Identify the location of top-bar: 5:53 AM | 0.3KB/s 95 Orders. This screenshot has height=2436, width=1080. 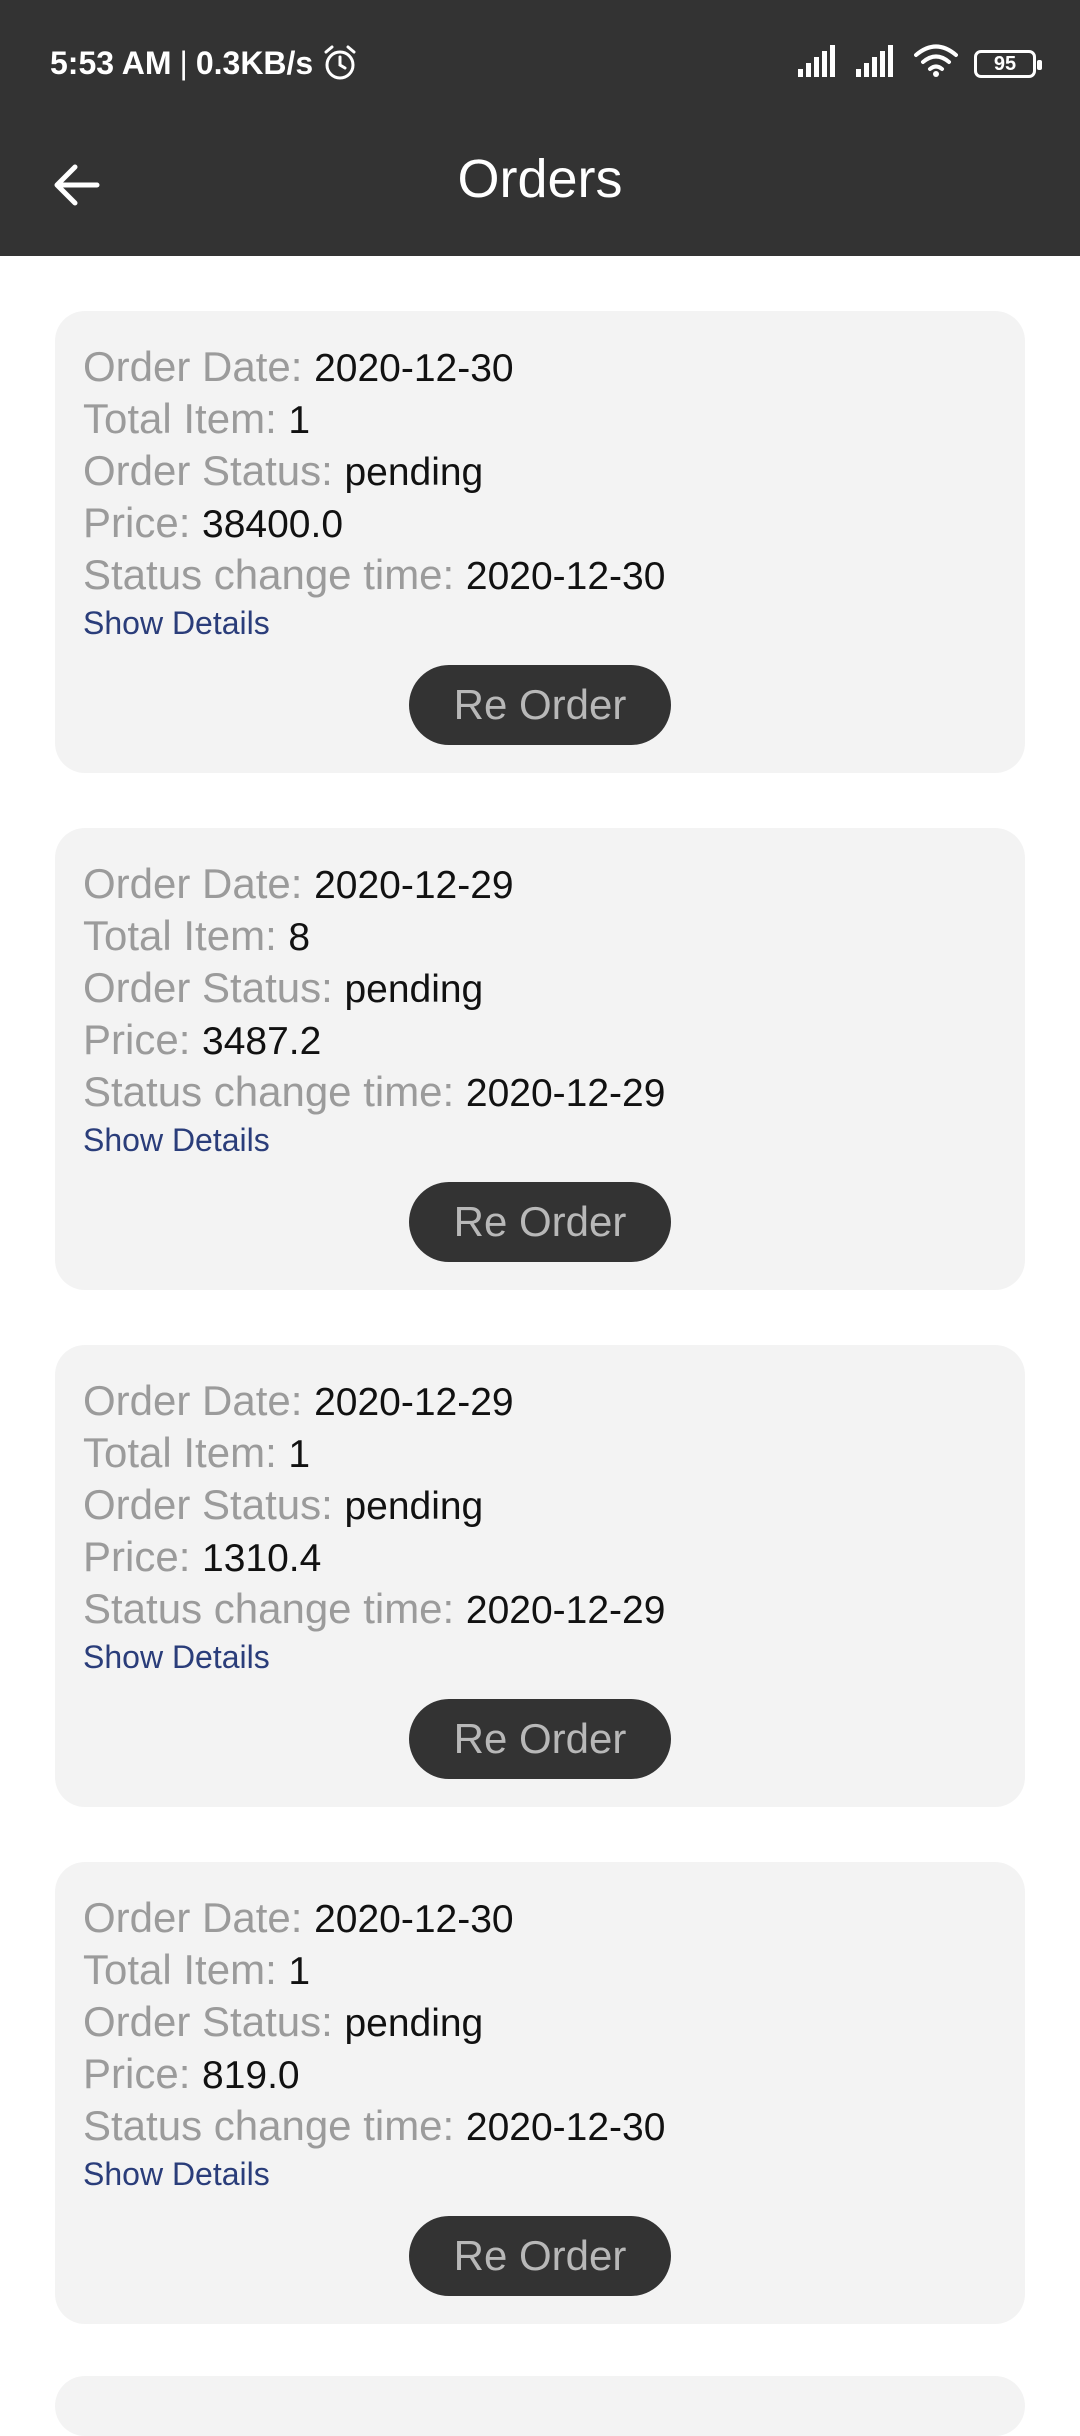
(540, 128).